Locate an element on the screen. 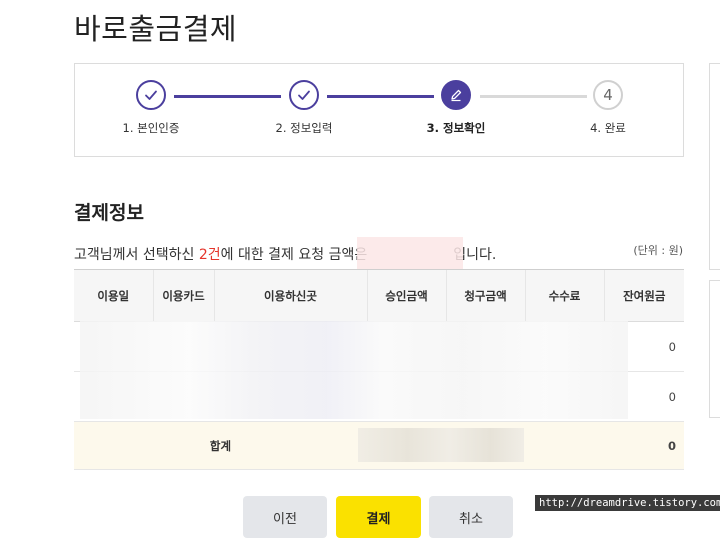  description-prefix: 고객님께서 선택하신 is located at coordinates (136, 255).